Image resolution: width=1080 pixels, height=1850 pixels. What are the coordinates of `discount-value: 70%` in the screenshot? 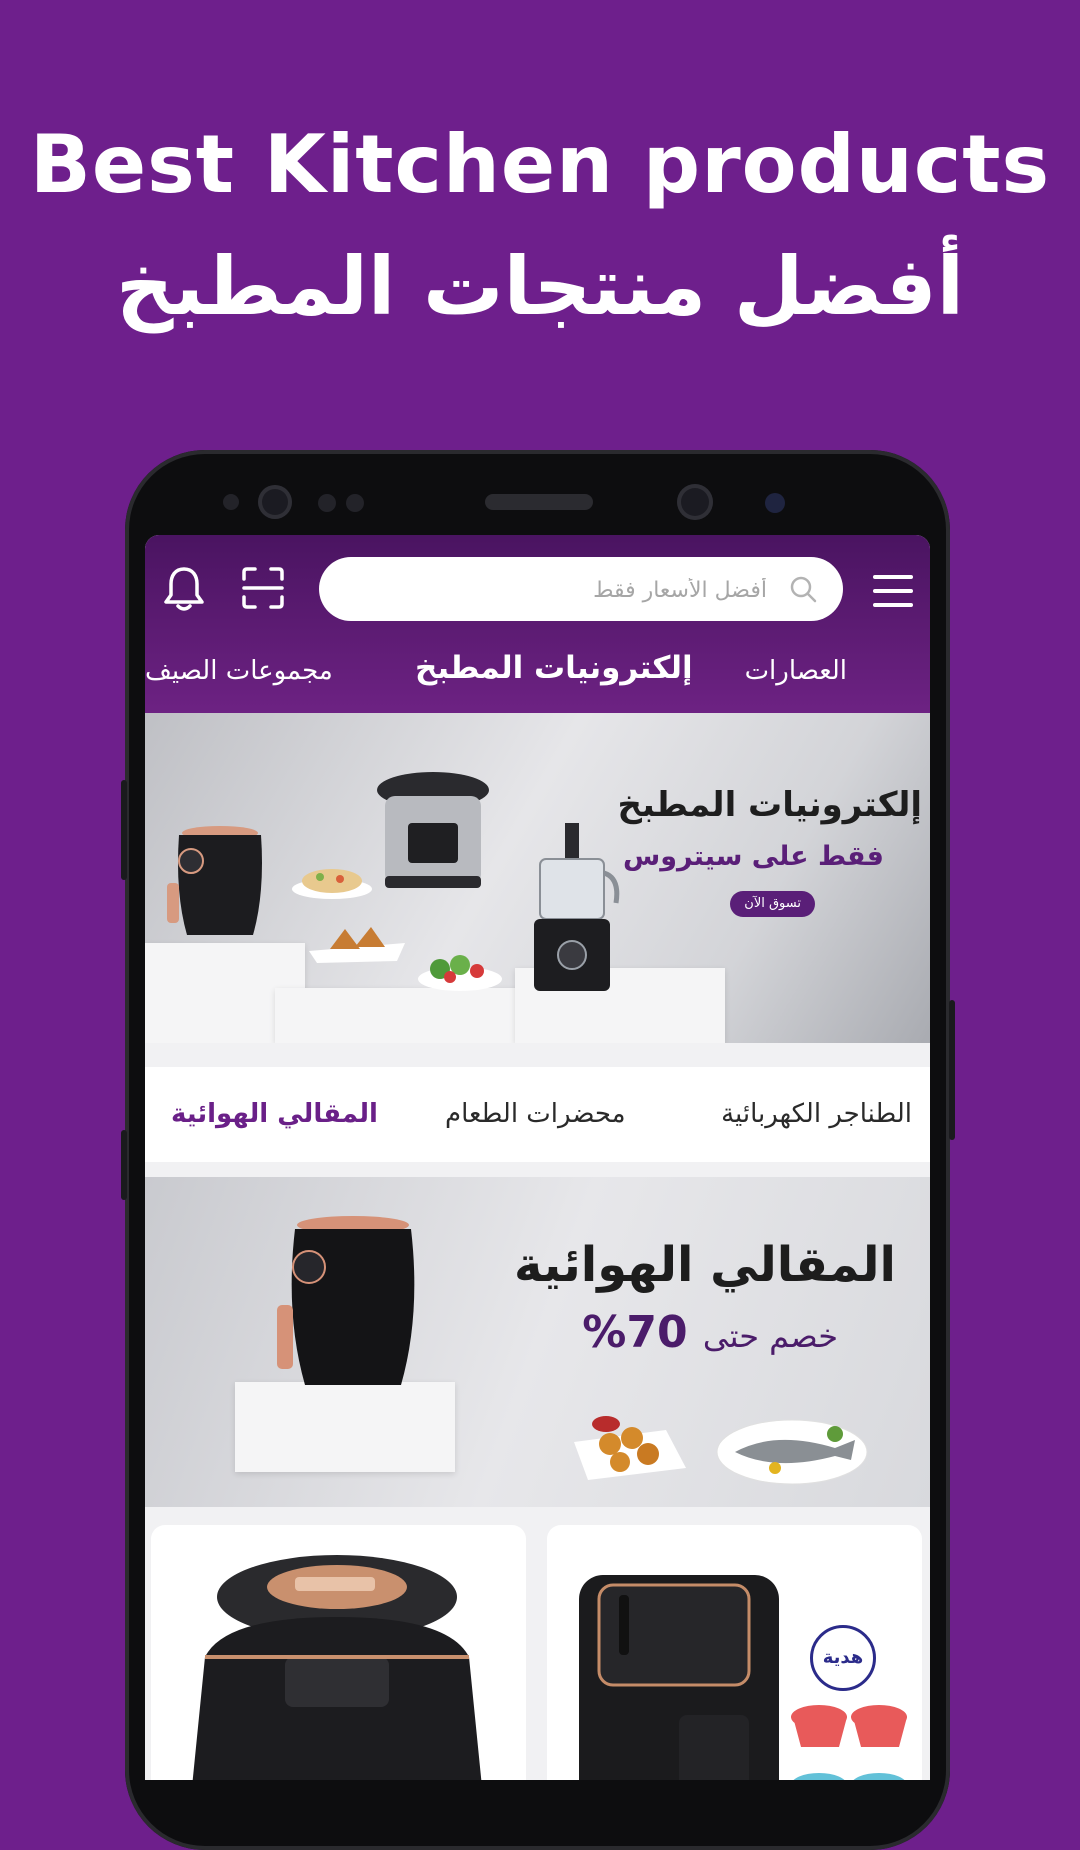 It's located at (635, 1332).